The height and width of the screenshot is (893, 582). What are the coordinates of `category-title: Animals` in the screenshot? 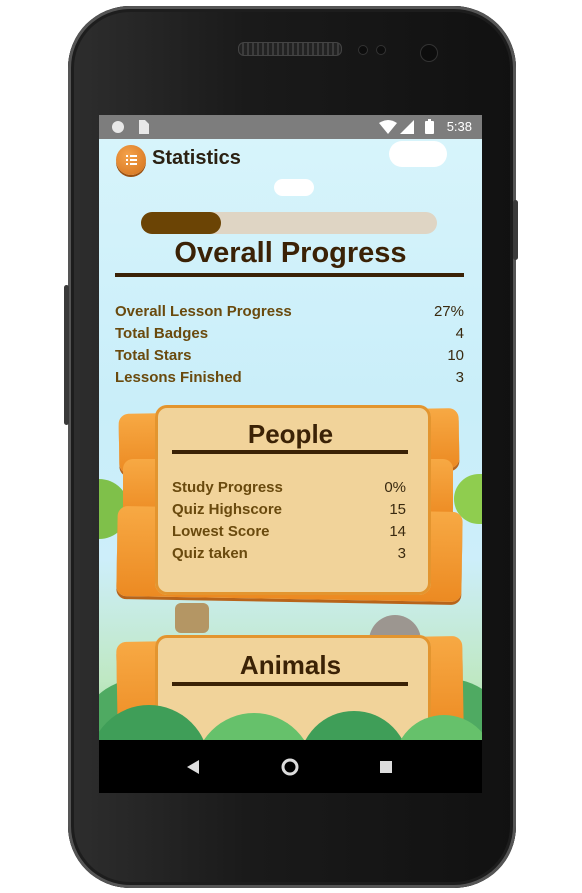 It's located at (290, 665).